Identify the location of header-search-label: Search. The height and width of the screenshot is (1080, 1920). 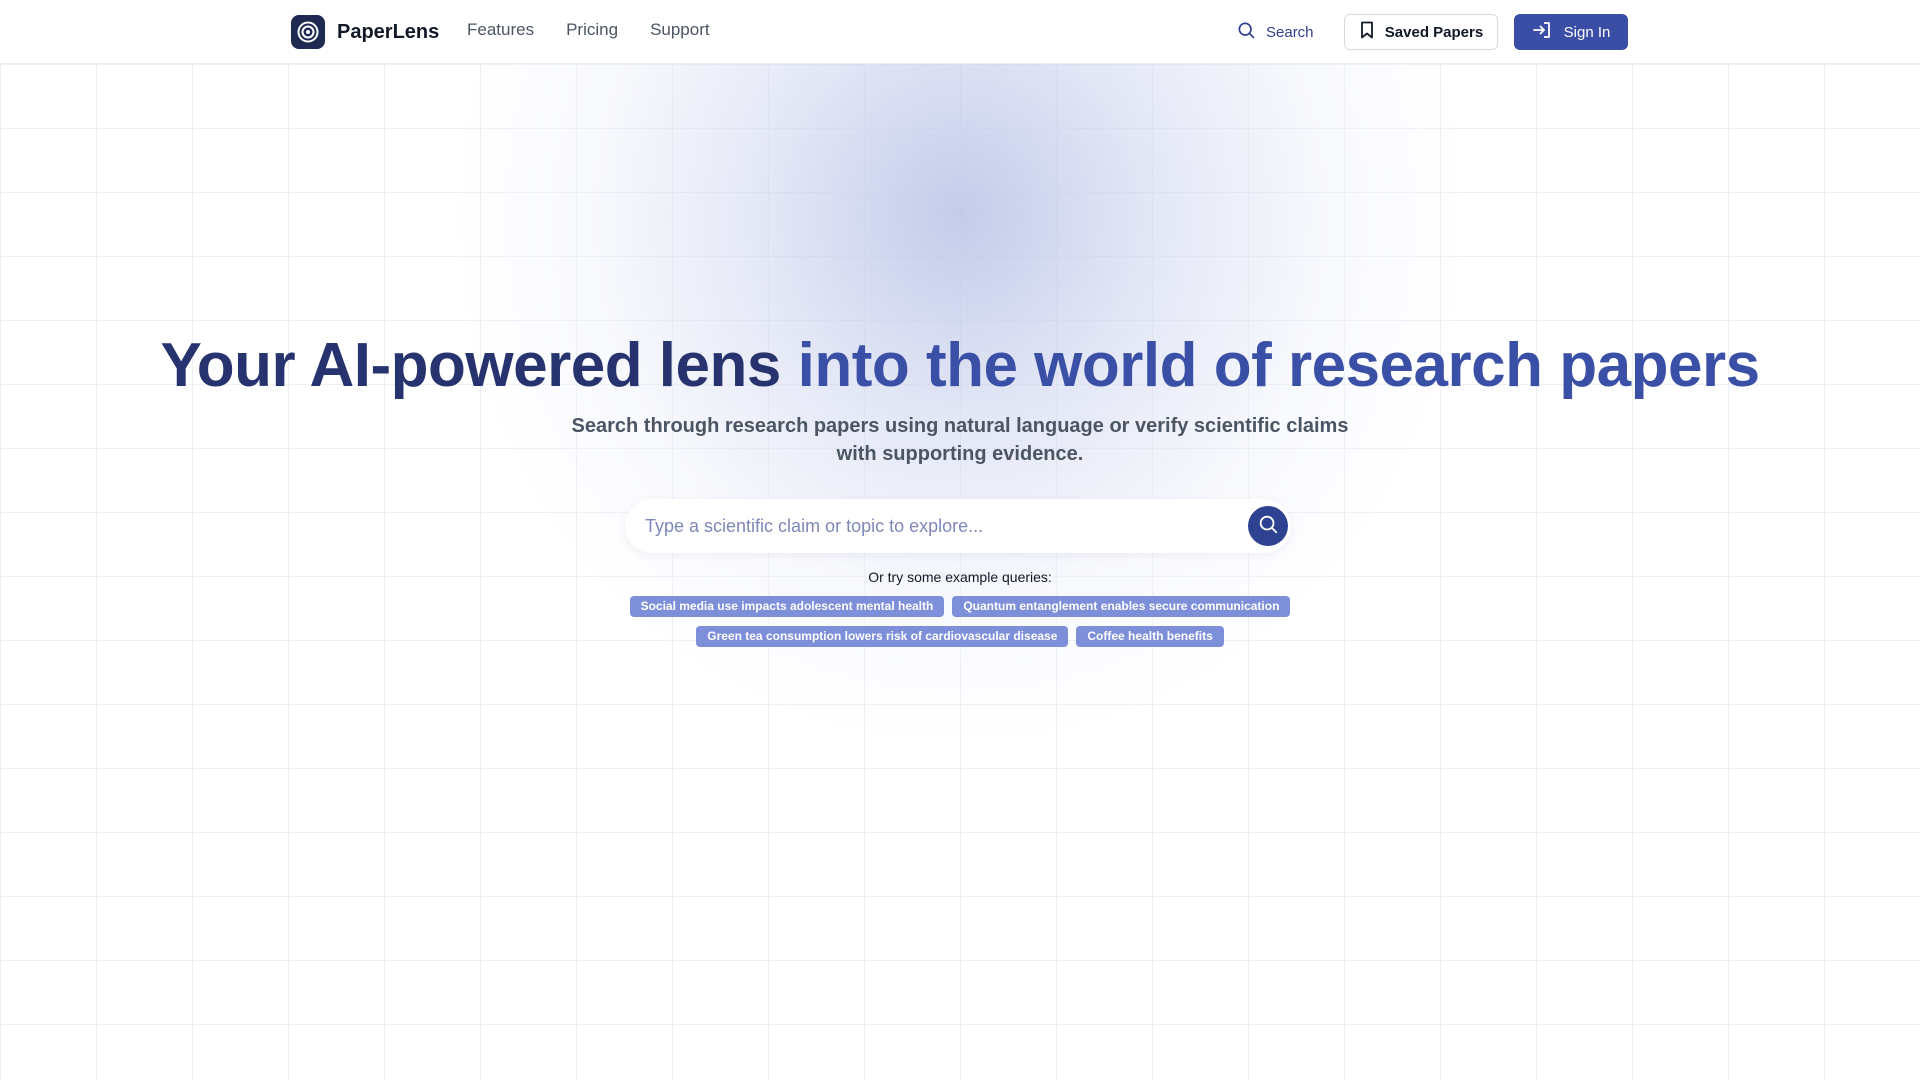
(1290, 32).